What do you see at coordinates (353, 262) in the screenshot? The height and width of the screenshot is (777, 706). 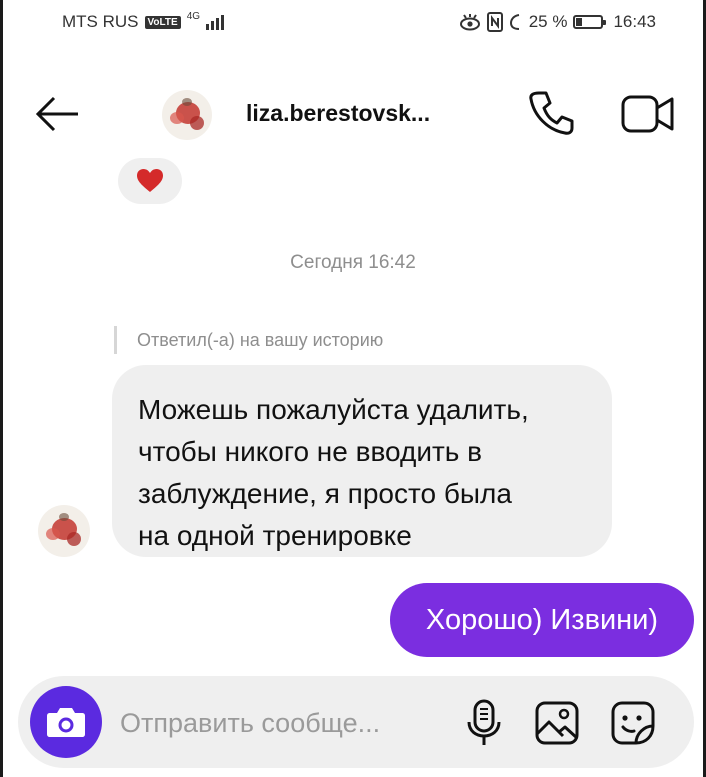 I see `date-separator: Сегодня 16:42` at bounding box center [353, 262].